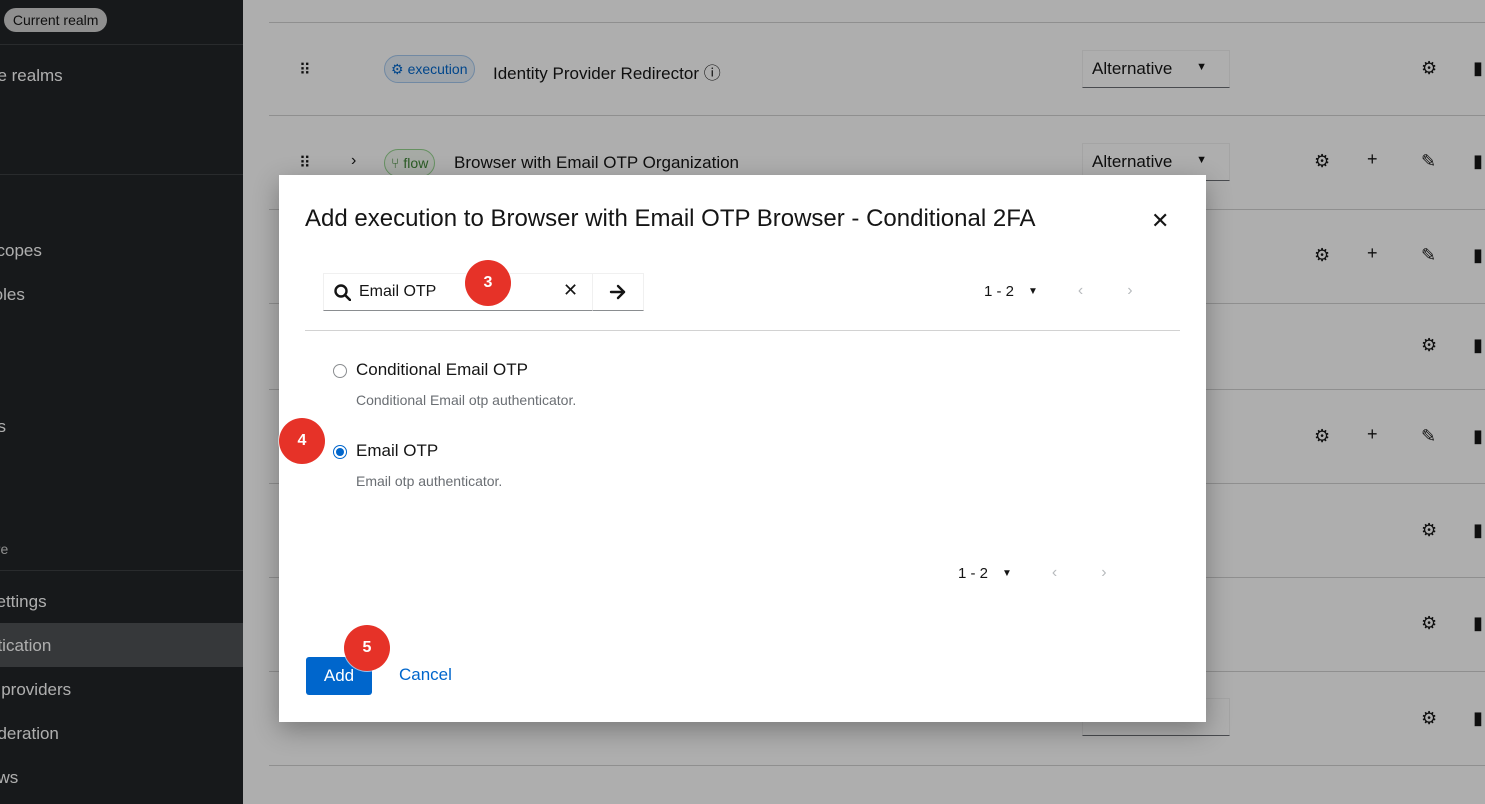 This screenshot has width=1485, height=804. What do you see at coordinates (466, 400) in the screenshot?
I see `option-description: Conditional Email otp authenticator.` at bounding box center [466, 400].